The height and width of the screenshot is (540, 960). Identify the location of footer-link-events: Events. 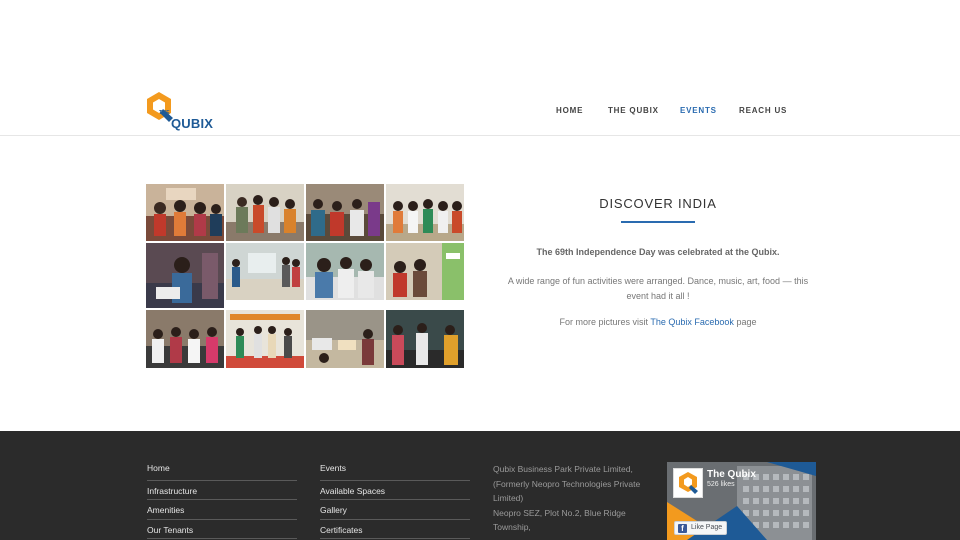
(395, 471).